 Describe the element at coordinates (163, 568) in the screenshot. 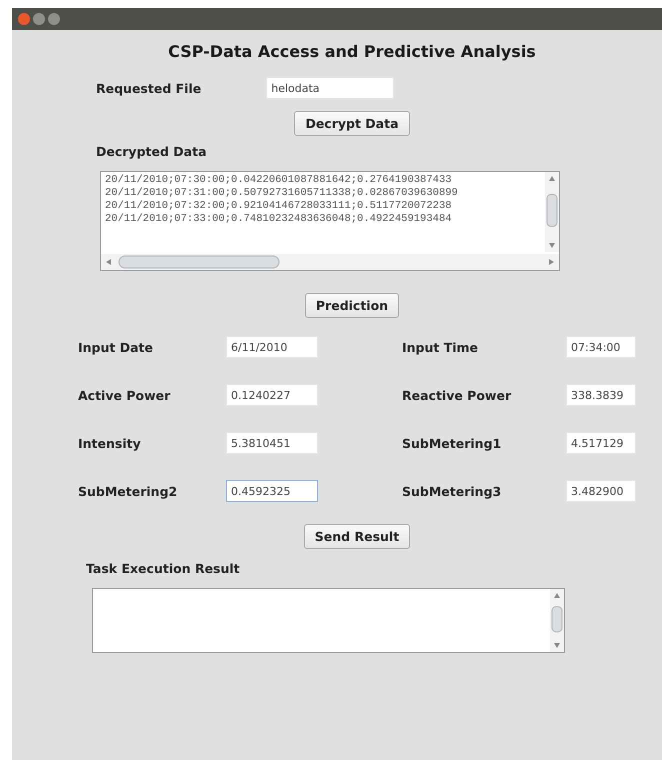

I see `section-label: Task Execution Result` at that location.